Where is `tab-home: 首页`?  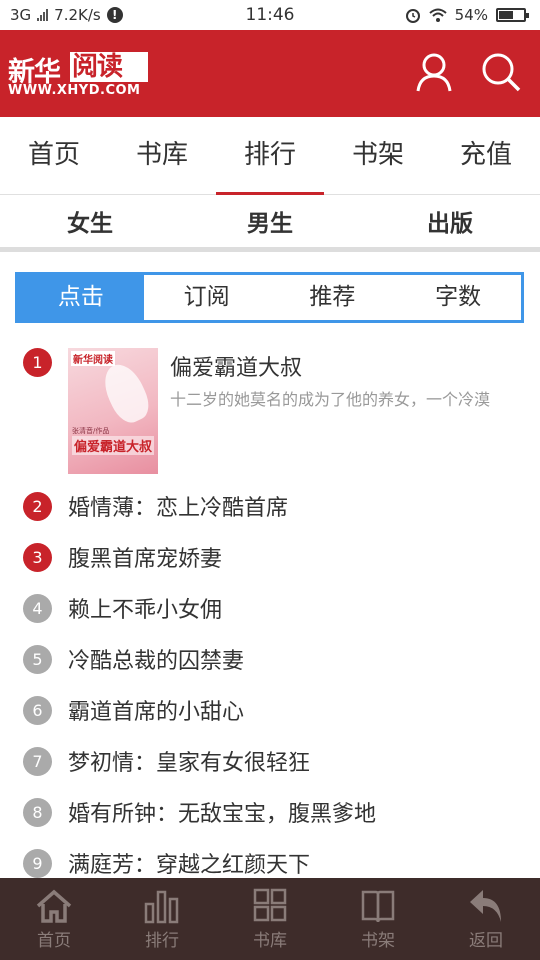 tab-home: 首页 is located at coordinates (54, 155).